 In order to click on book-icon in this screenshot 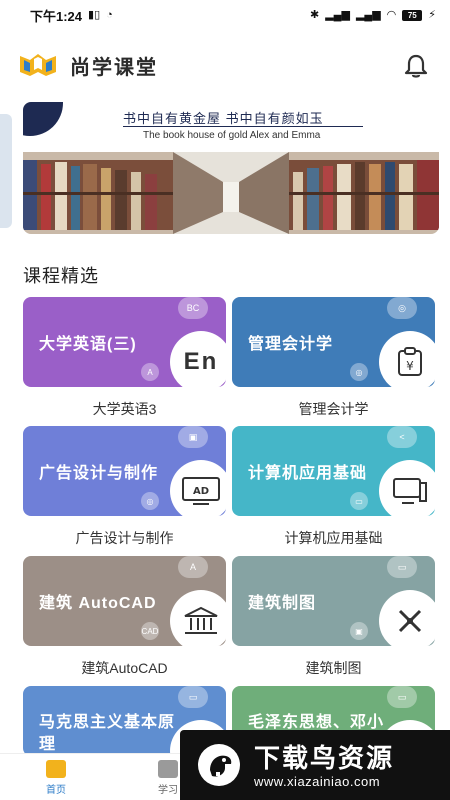, I will do `click(168, 769)`.